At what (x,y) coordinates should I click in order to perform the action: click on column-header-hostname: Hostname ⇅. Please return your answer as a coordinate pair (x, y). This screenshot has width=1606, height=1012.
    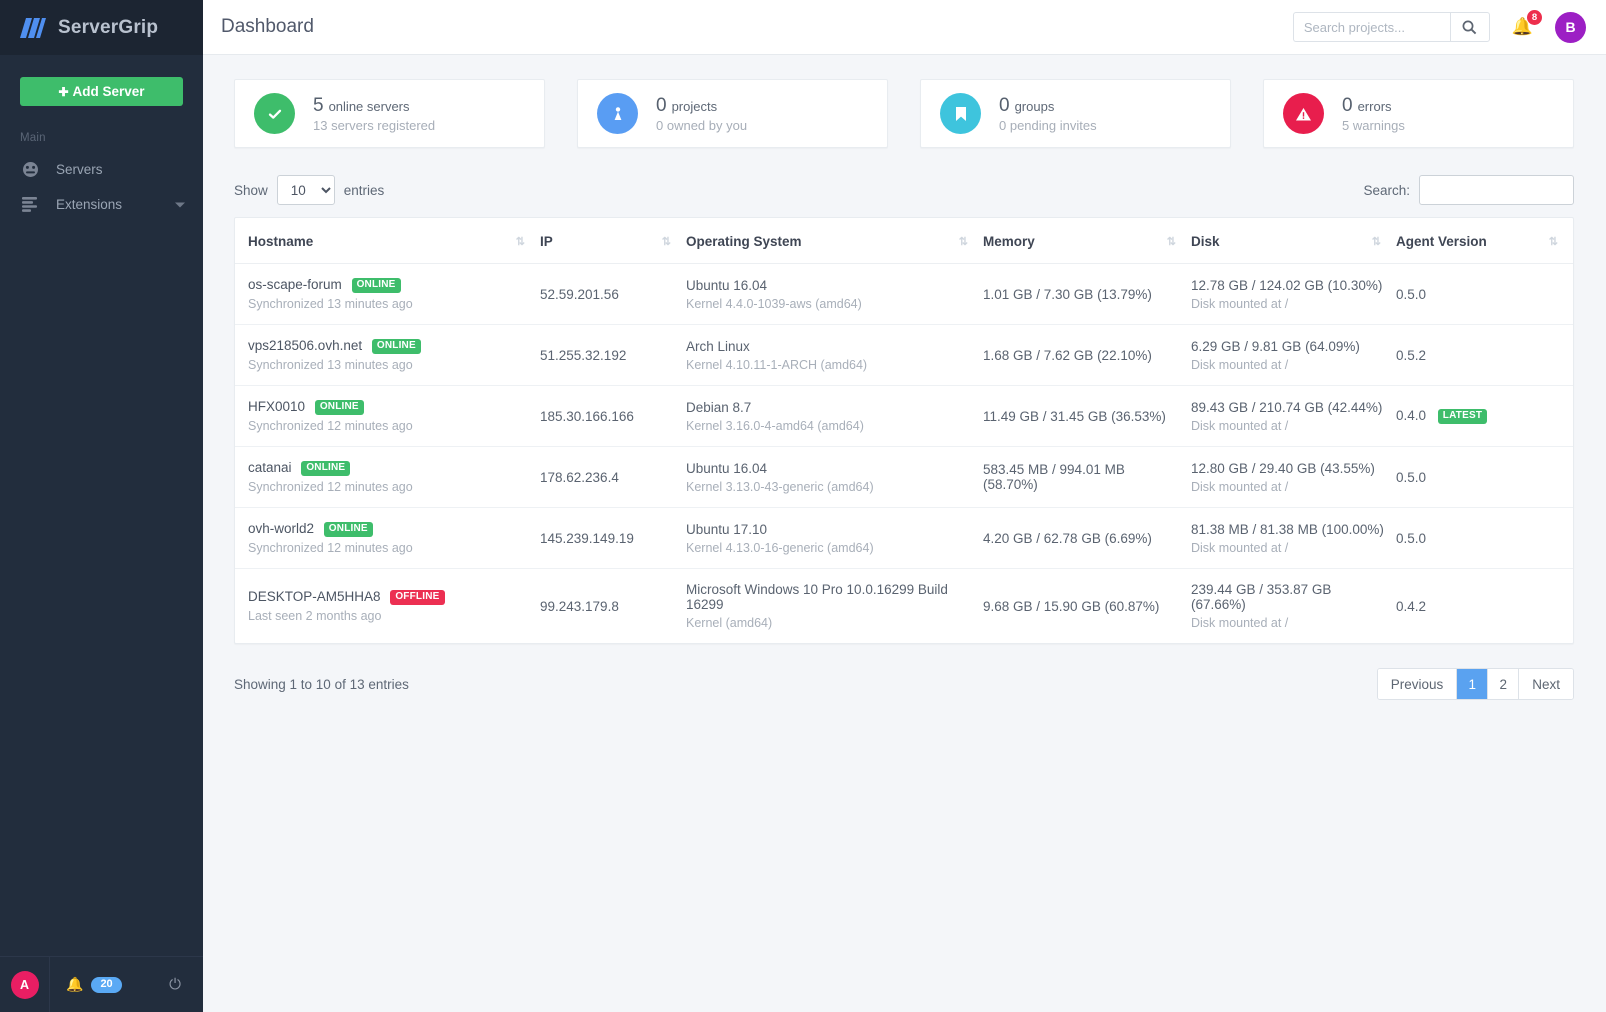
    Looking at the image, I should click on (387, 241).